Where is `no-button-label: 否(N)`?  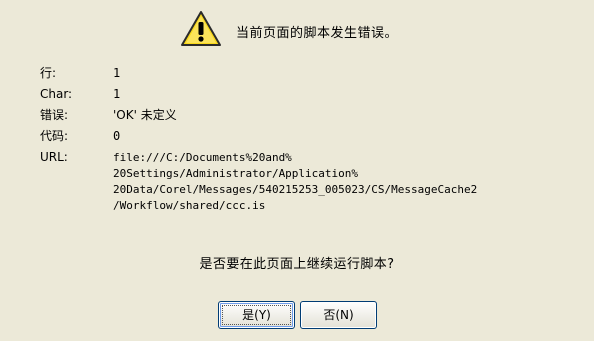 no-button-label: 否(N) is located at coordinates (338, 315).